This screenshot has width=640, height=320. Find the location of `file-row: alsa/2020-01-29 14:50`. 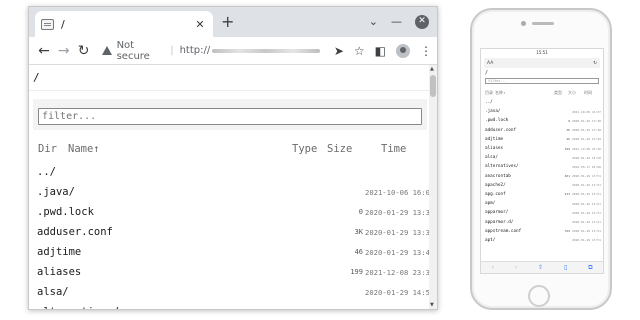

file-row: alsa/2020-01-29 14:50 is located at coordinates (233, 292).